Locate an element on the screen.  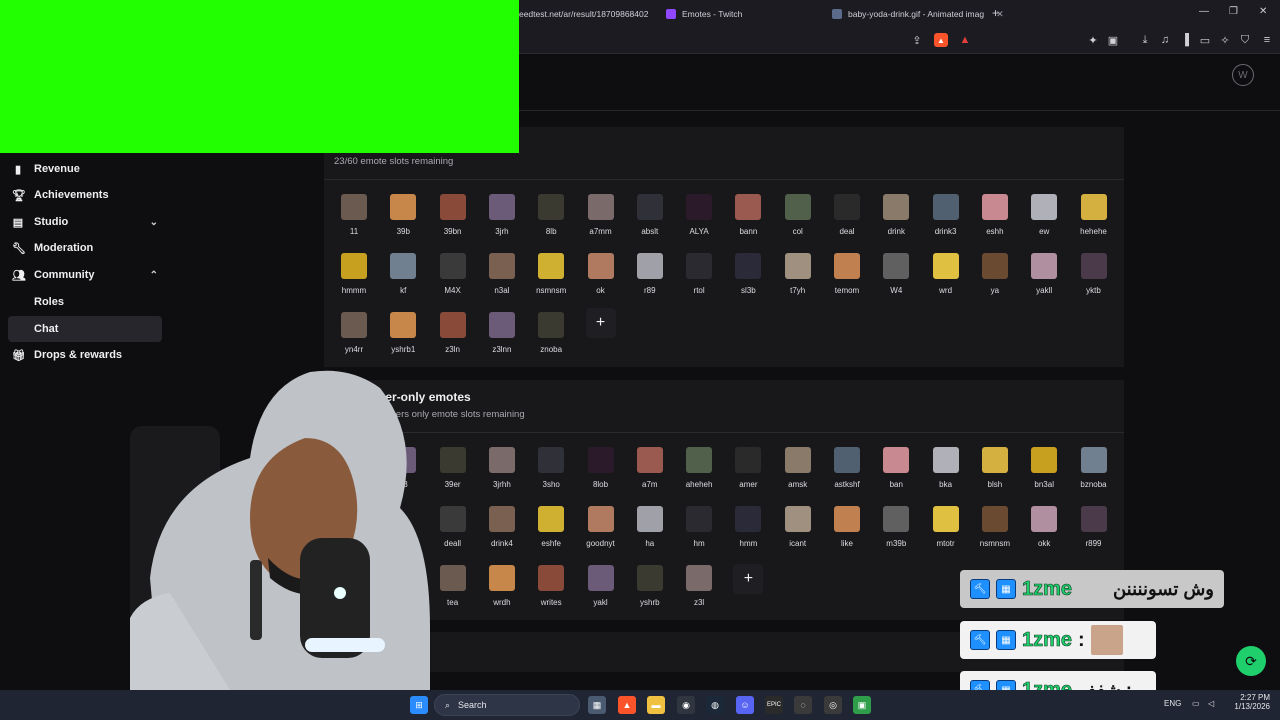
emote-tile: amsk is located at coordinates (798, 475).